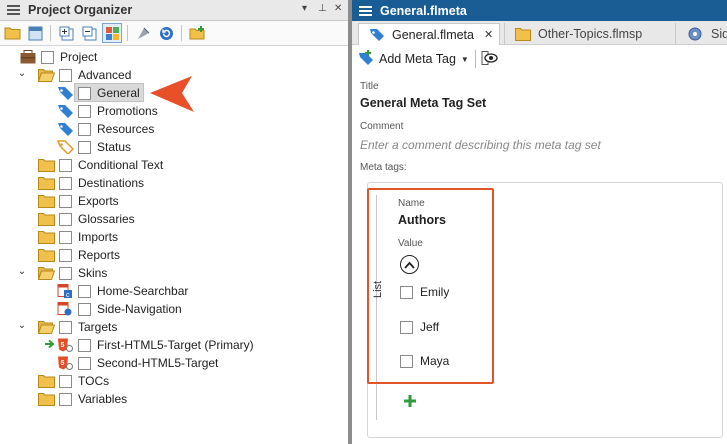 Image resolution: width=727 pixels, height=444 pixels. I want to click on tree-item-imports: Imports, so click(78, 237).